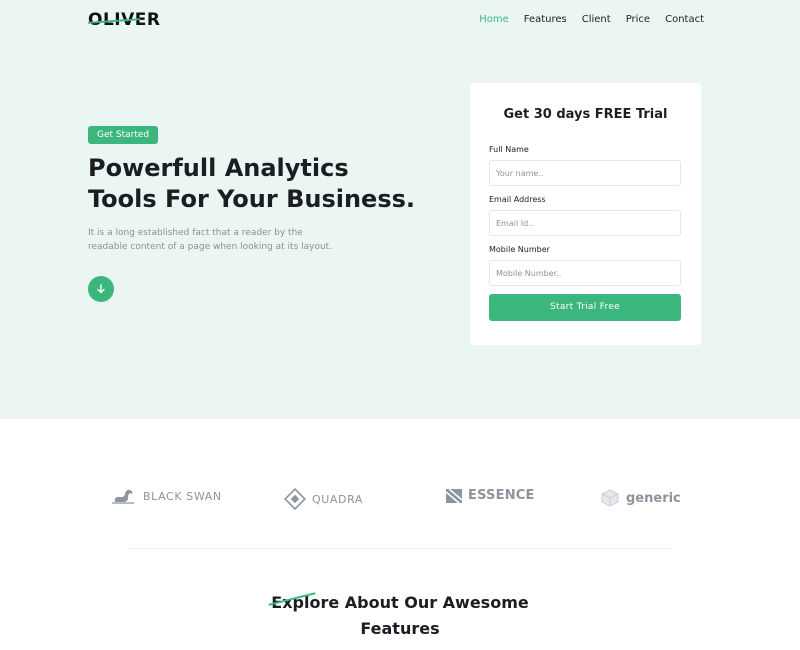  I want to click on main-nav: Home Features Client Price Contact, so click(591, 19).